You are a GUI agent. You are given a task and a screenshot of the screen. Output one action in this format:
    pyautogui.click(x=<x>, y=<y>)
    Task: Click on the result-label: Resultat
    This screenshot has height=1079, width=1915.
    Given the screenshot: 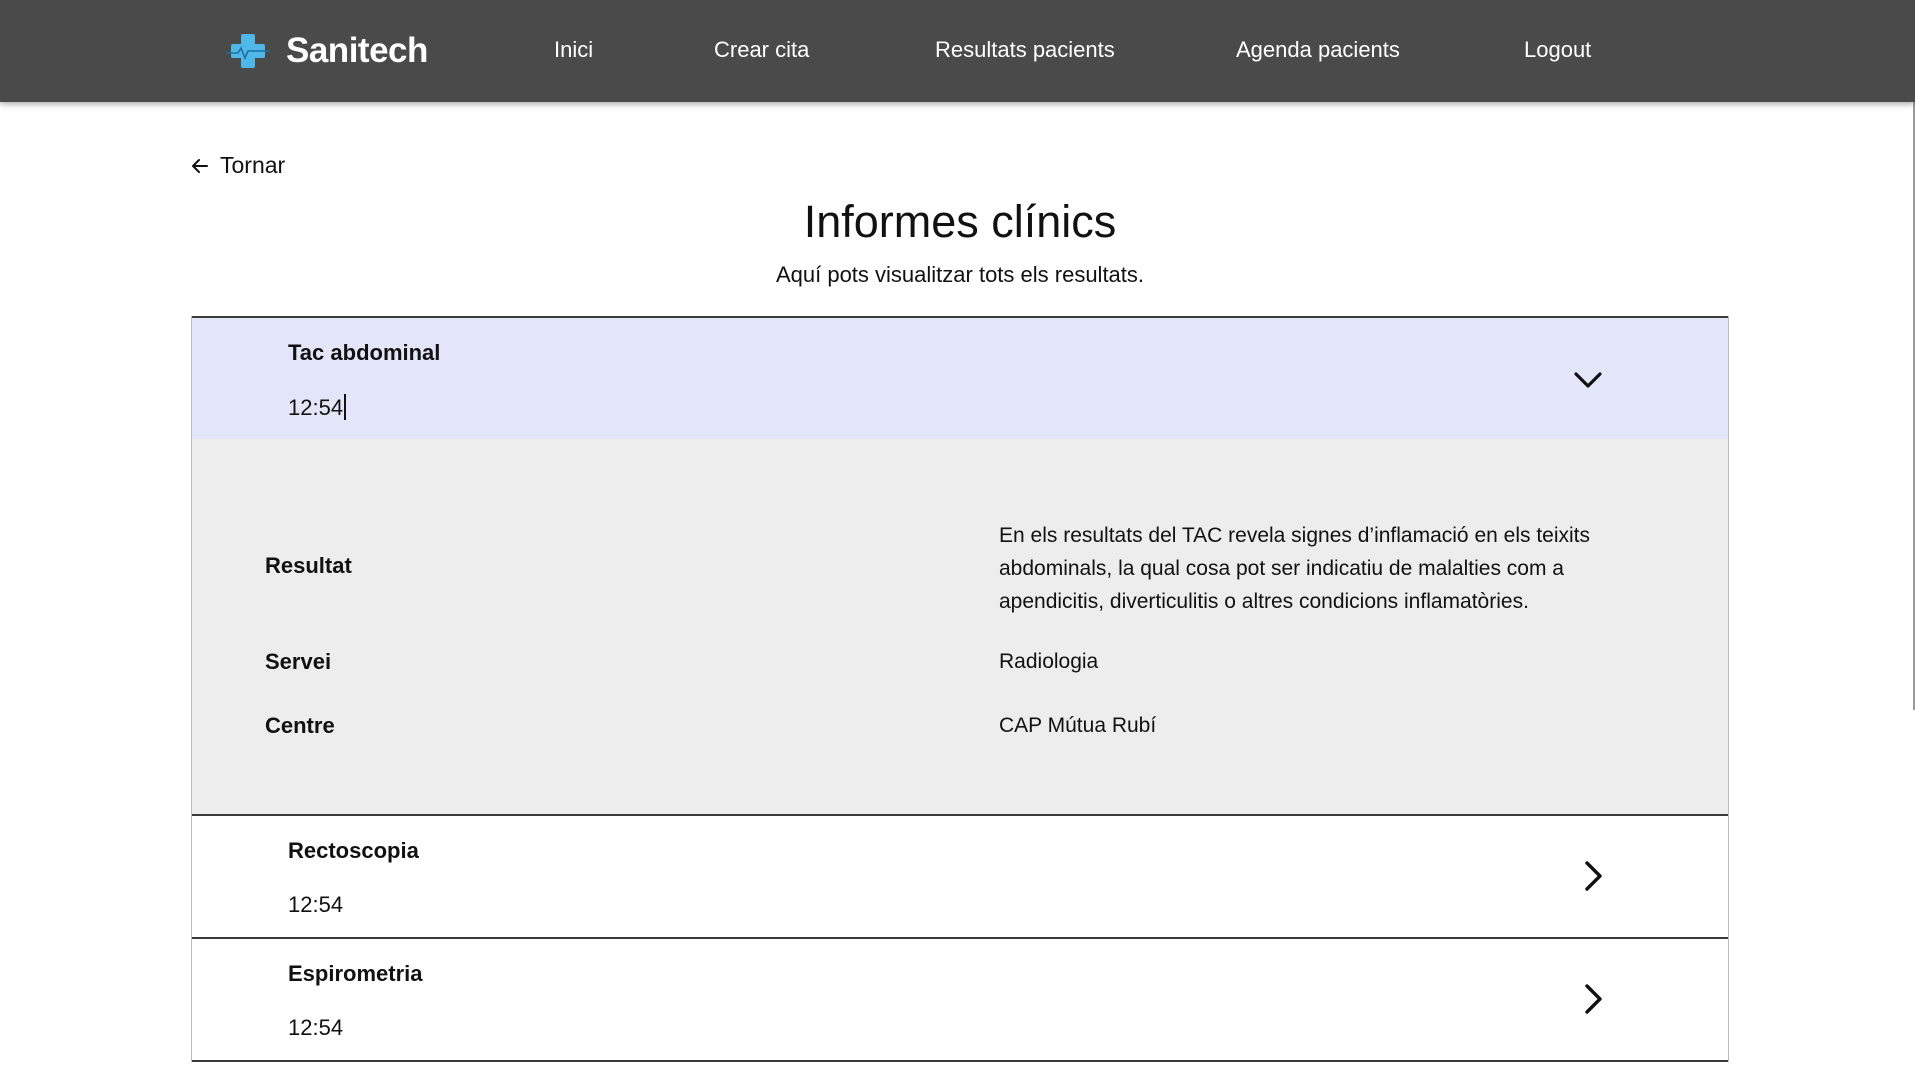 What is the action you would take?
    pyautogui.click(x=308, y=565)
    